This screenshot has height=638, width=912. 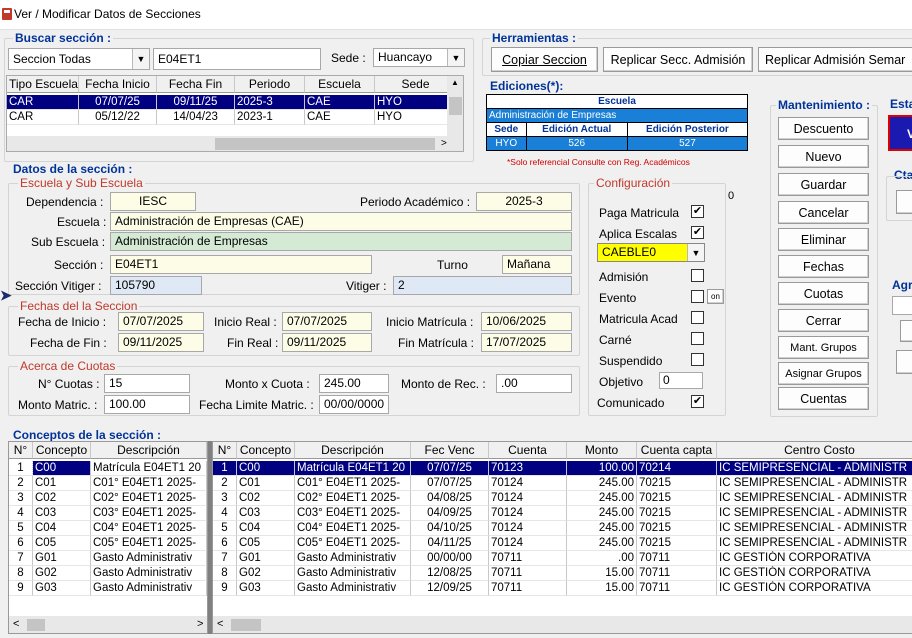 What do you see at coordinates (526, 342) in the screenshot?
I see `fin-matricula-field: 17/07/2025` at bounding box center [526, 342].